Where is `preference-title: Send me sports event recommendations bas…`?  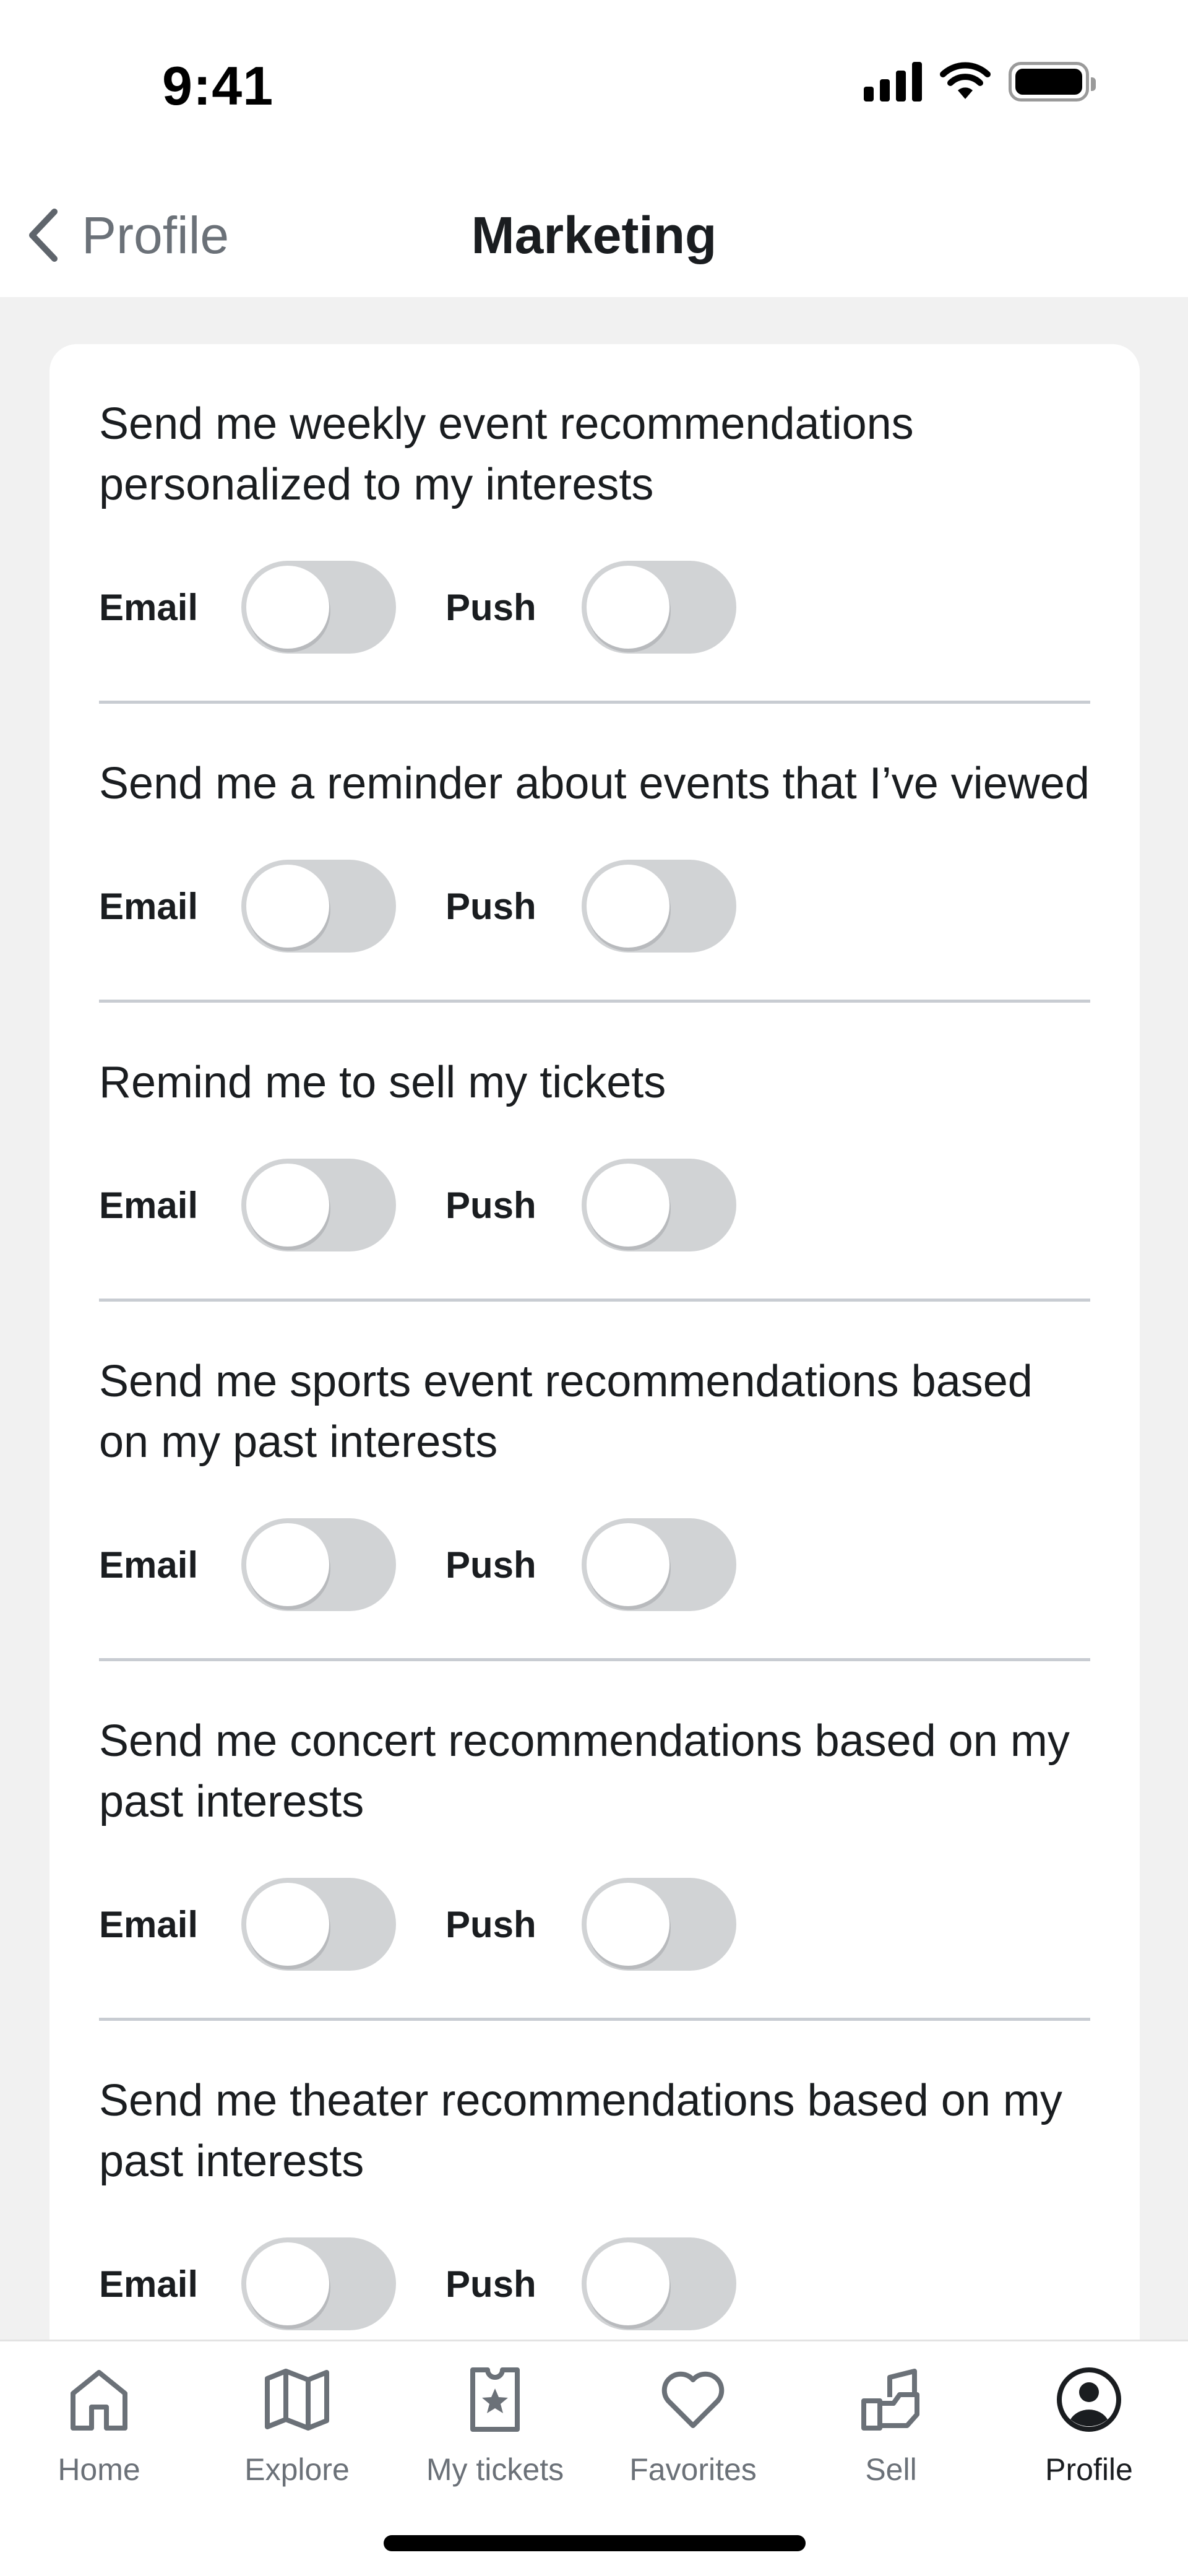
preference-title: Send me sports event recommendations bas… is located at coordinates (566, 1412).